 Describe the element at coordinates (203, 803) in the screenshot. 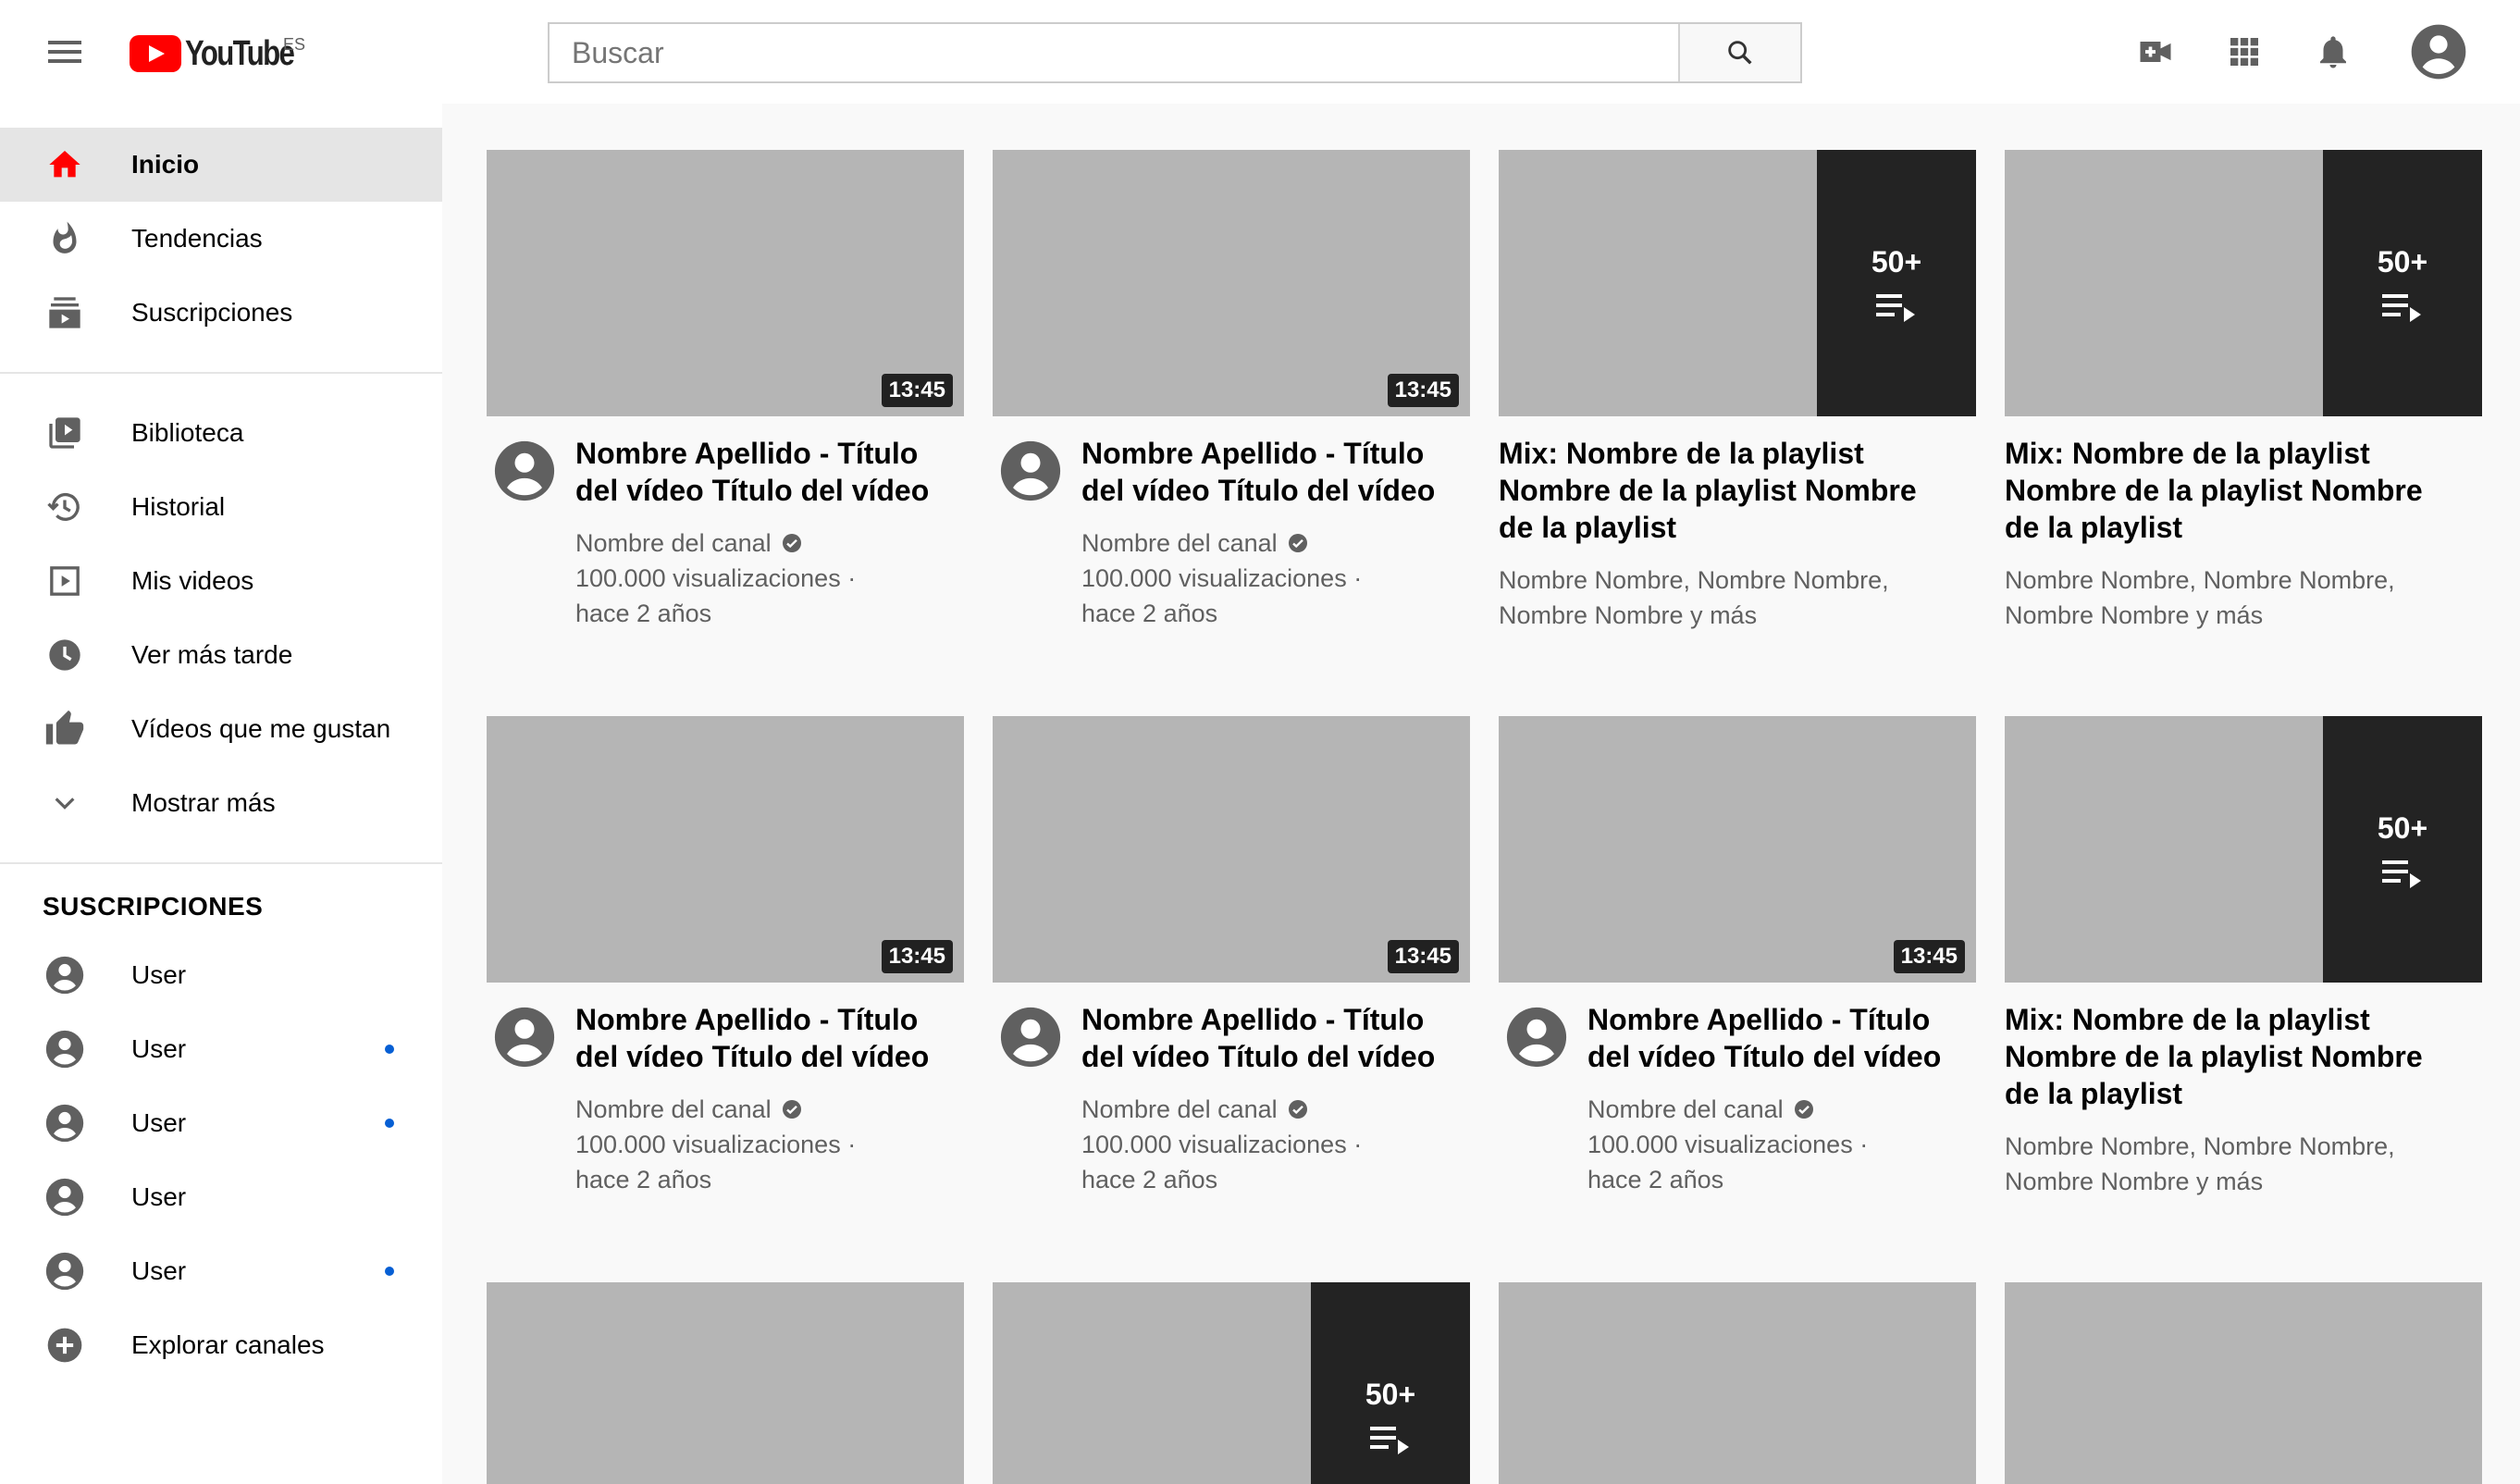

I see `sidebar-item-label: Mostrar más` at that location.